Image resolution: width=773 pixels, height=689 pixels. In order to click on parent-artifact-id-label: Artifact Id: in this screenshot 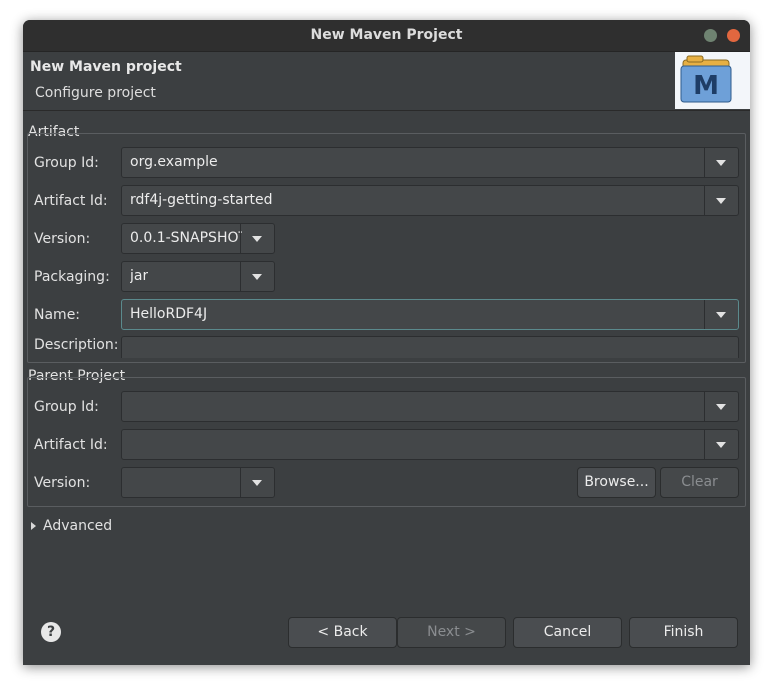, I will do `click(71, 445)`.